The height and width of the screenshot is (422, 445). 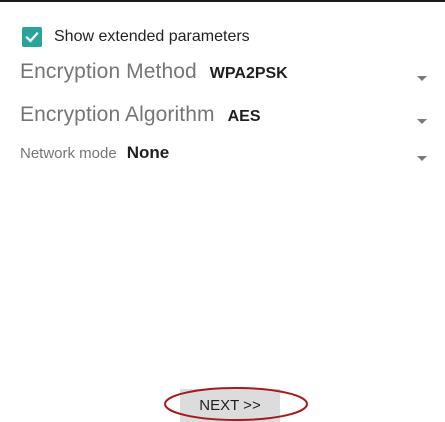 I want to click on encryption-method-dropdown: Encryption Method WPA2PSK, so click(x=223, y=76).